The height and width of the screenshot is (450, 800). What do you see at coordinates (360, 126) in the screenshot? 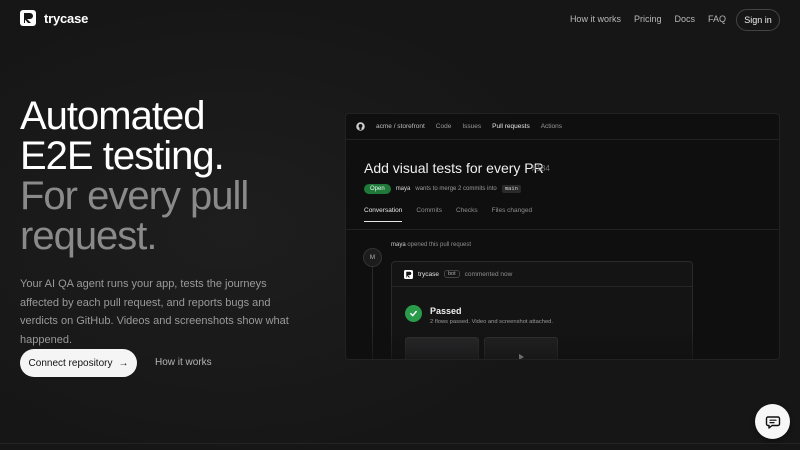
I see `github-icon` at bounding box center [360, 126].